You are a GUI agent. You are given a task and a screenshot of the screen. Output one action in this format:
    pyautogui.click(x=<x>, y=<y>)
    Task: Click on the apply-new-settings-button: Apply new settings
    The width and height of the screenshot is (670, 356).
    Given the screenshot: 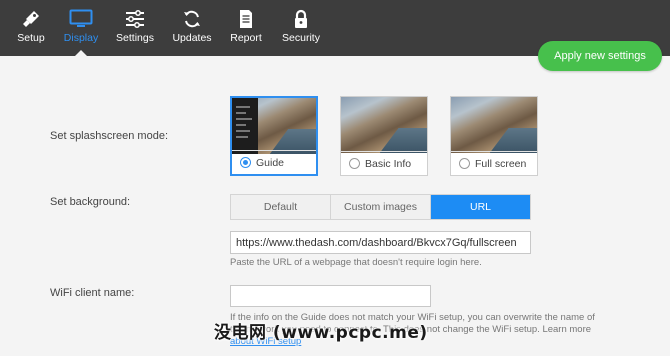 What is the action you would take?
    pyautogui.click(x=600, y=56)
    